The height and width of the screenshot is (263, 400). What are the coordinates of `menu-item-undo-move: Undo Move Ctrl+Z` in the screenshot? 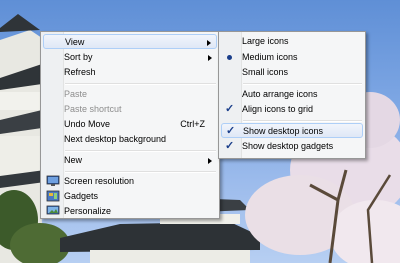 It's located at (130, 124).